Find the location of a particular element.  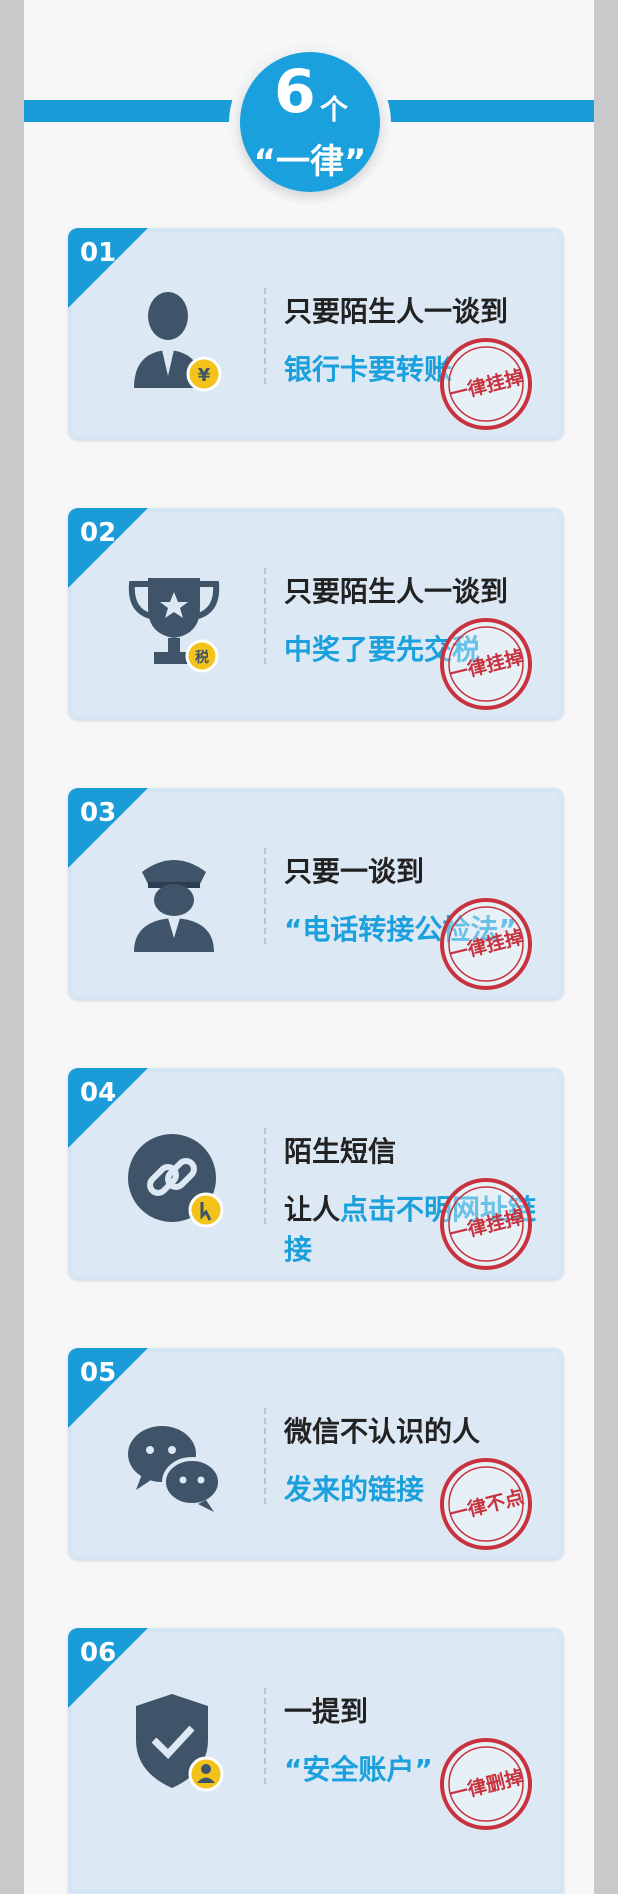

police-officer-icon is located at coordinates (174, 906).